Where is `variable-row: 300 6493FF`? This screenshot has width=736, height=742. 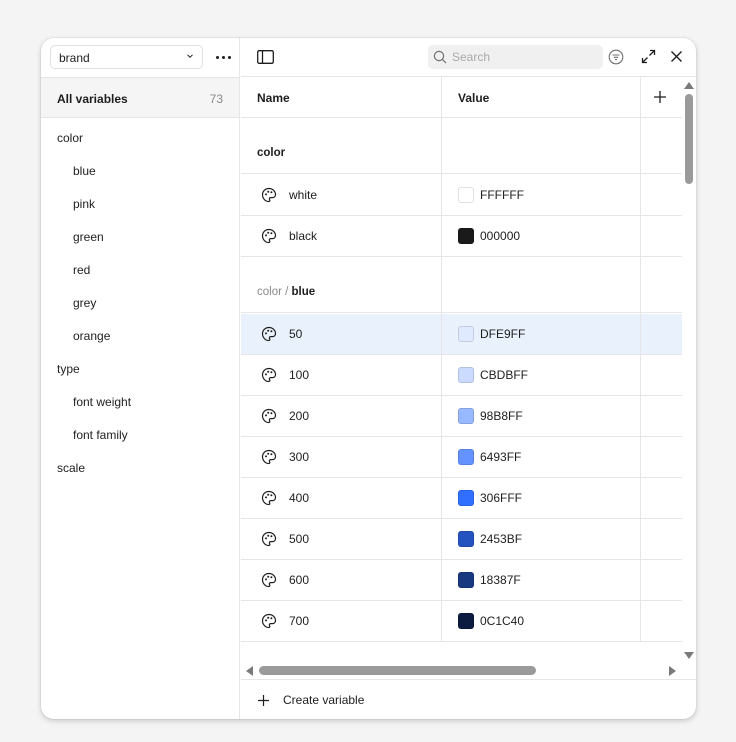 variable-row: 300 6493FF is located at coordinates (461, 457).